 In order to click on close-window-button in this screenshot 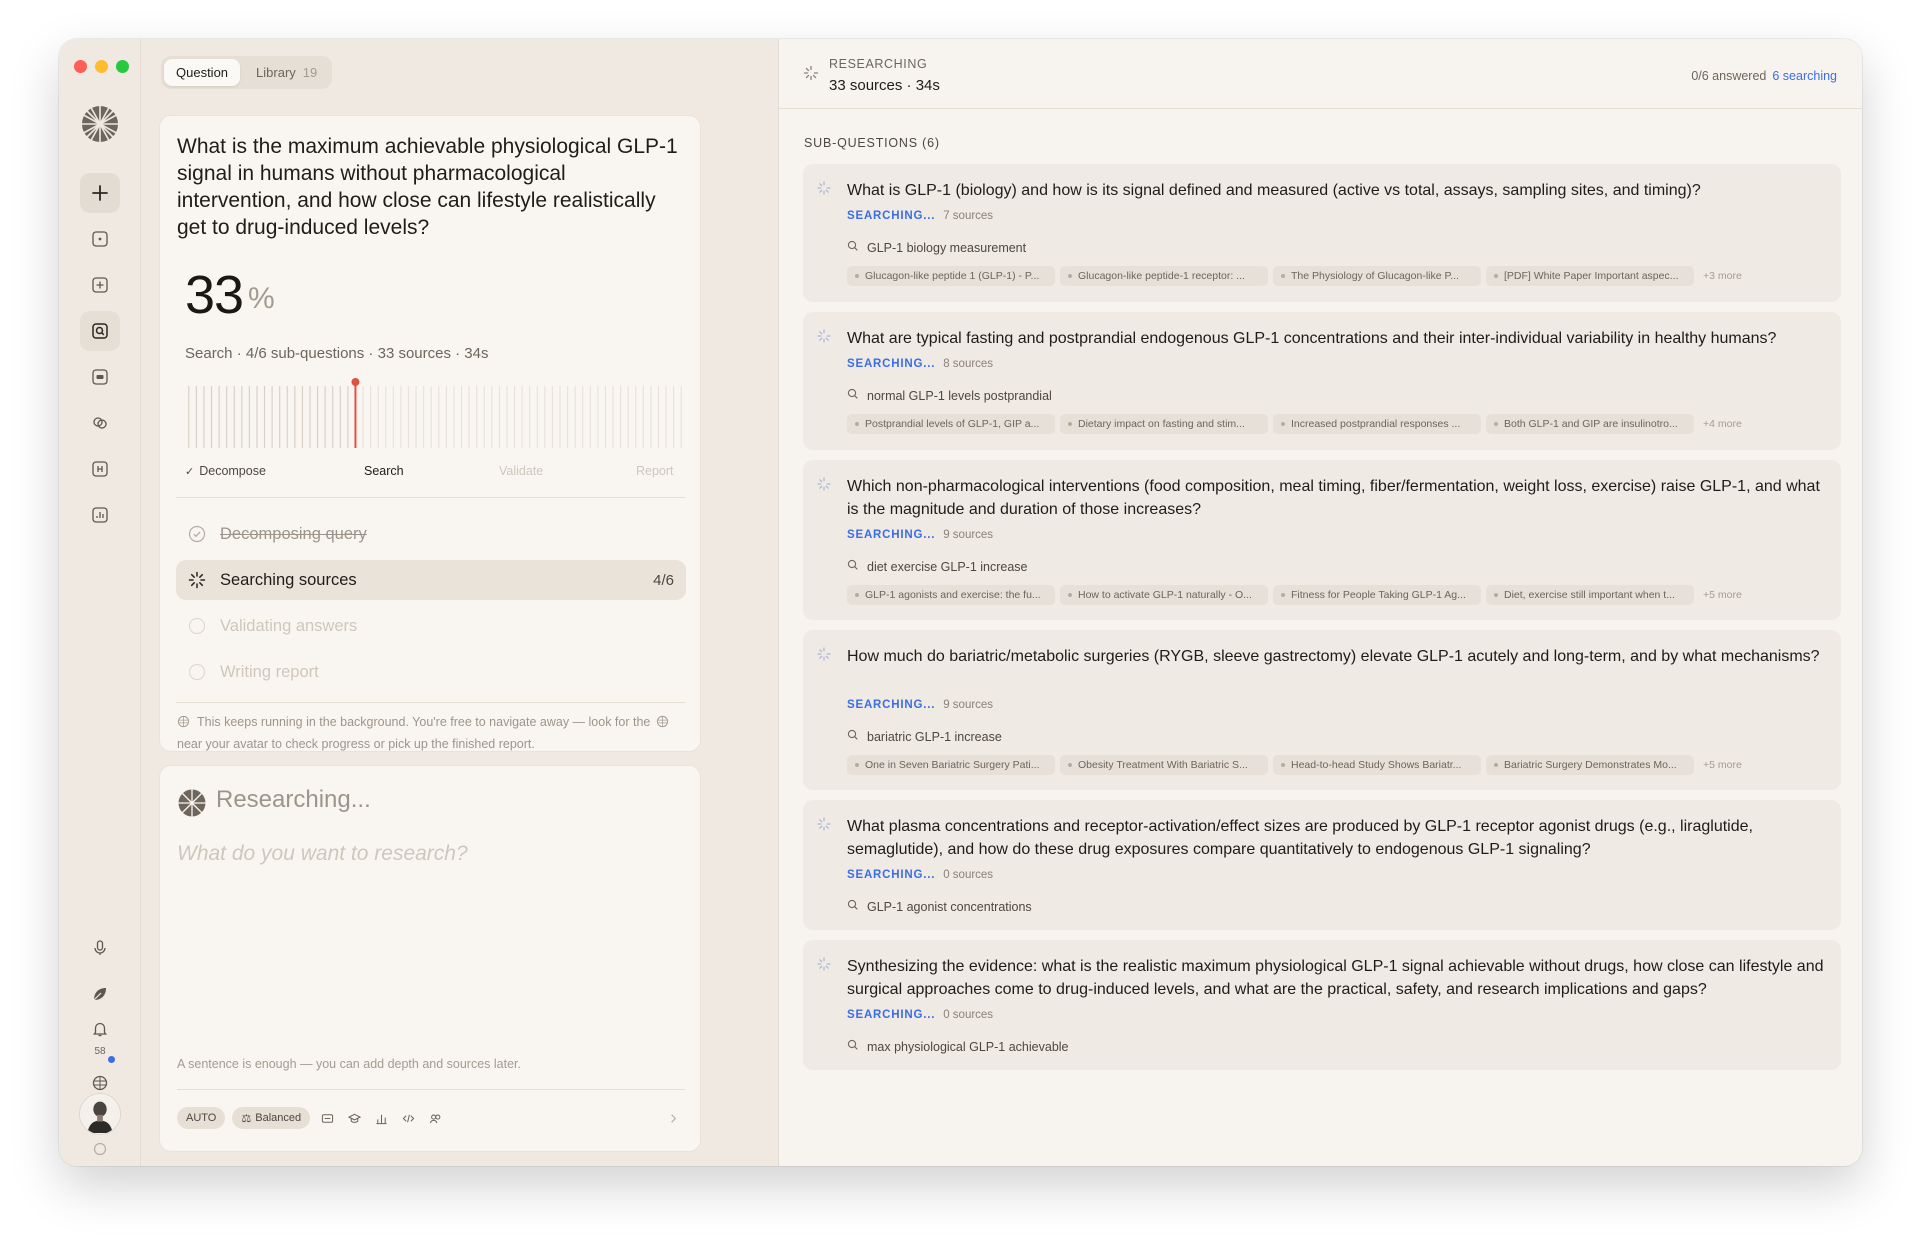, I will do `click(80, 66)`.